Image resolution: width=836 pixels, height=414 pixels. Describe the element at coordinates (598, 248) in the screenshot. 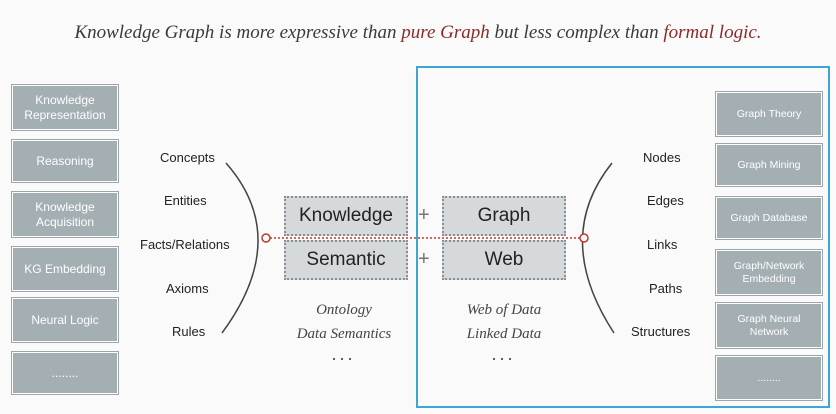

I see `right-curve` at that location.